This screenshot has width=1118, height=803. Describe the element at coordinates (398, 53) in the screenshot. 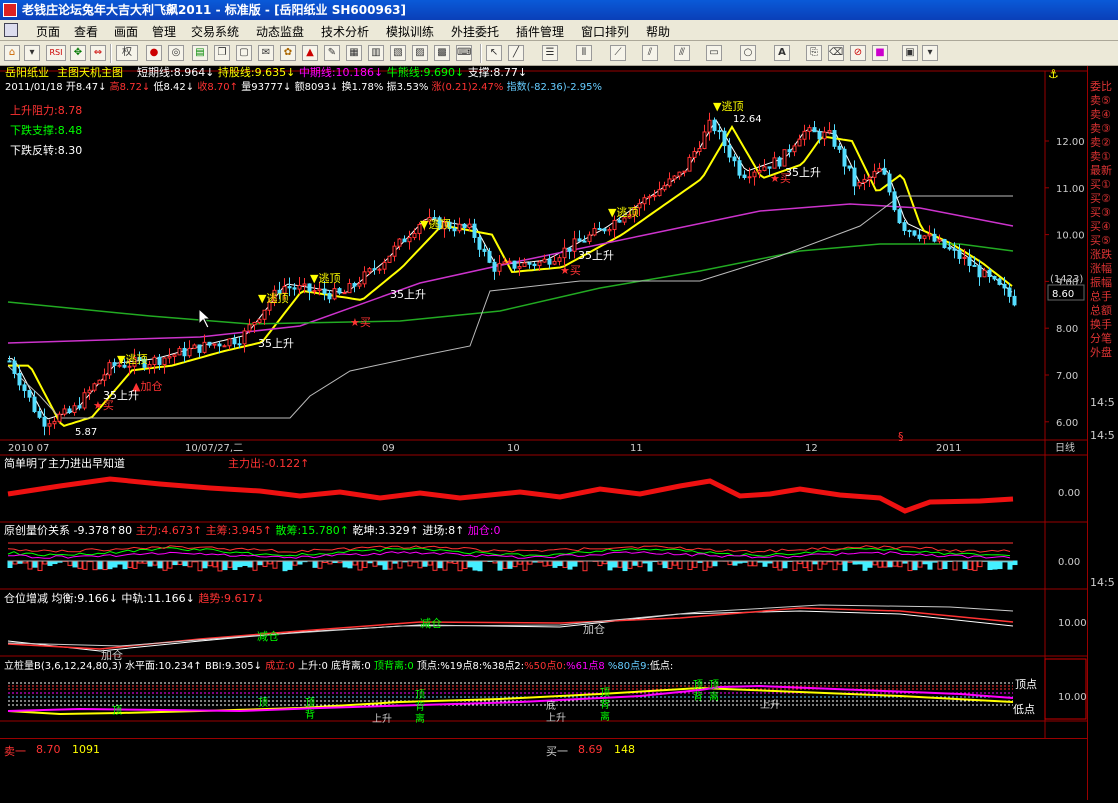

I see `chart-icon: ▧` at that location.